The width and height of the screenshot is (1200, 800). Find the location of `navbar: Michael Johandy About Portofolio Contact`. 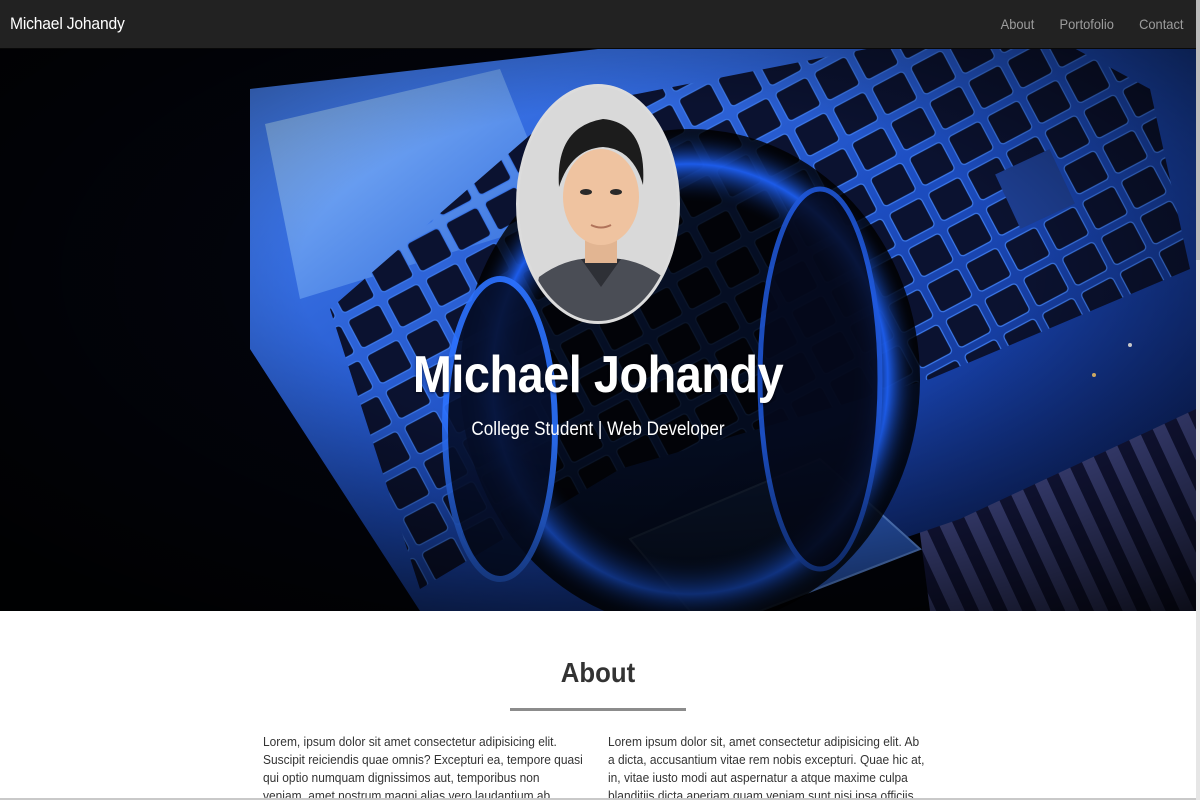

navbar: Michael Johandy About Portofolio Contact is located at coordinates (598, 24).